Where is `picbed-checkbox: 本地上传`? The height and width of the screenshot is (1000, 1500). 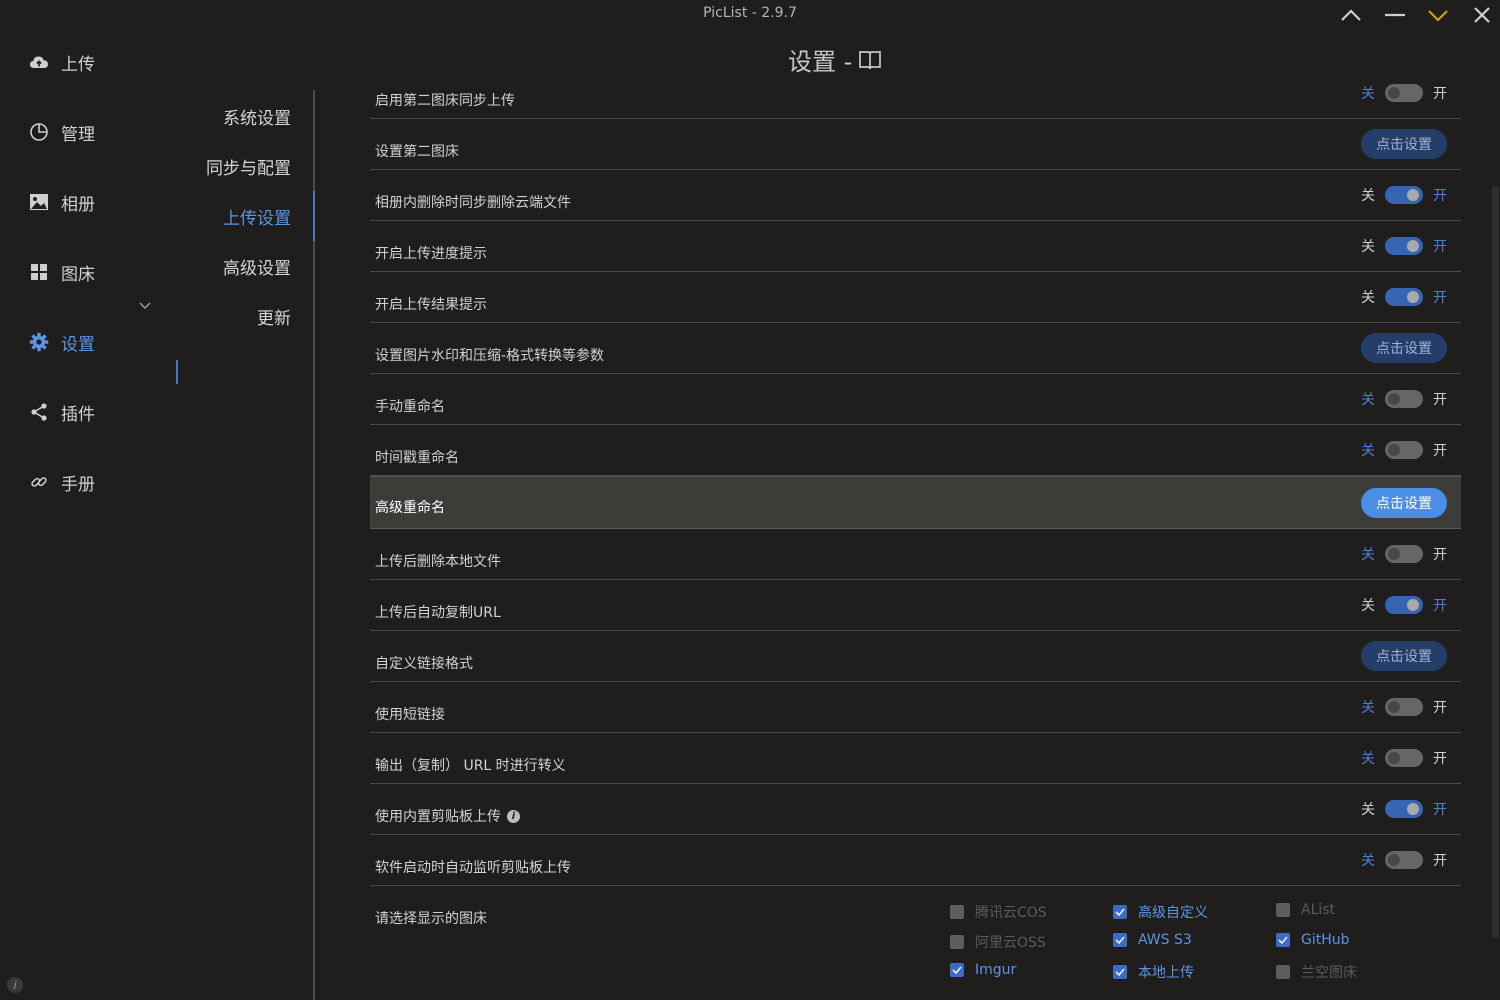
picbed-checkbox: 本地上传 is located at coordinates (1153, 972).